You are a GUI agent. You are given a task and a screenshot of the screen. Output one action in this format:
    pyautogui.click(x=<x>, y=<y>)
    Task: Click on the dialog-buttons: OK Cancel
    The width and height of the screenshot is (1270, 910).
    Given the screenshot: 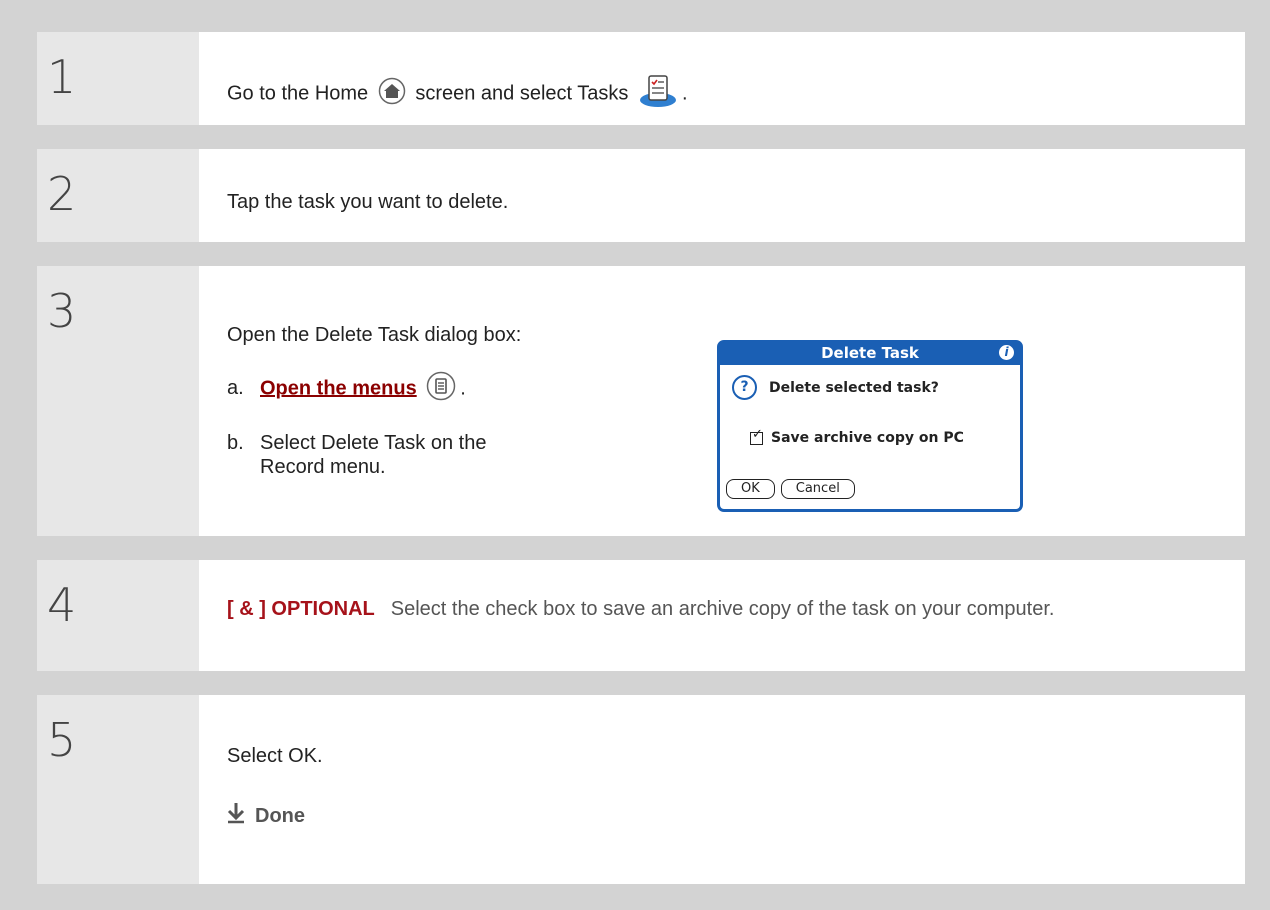 What is the action you would take?
    pyautogui.click(x=790, y=489)
    